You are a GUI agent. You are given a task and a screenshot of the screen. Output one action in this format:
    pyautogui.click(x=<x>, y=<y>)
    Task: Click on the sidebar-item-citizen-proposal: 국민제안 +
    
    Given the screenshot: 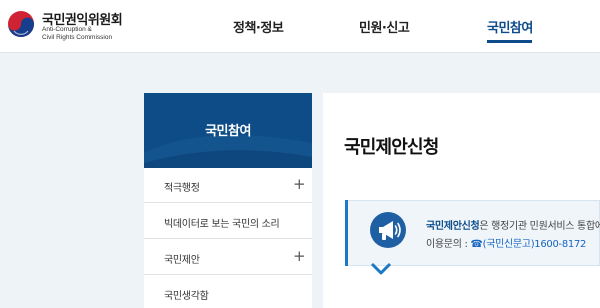 What is the action you would take?
    pyautogui.click(x=228, y=257)
    